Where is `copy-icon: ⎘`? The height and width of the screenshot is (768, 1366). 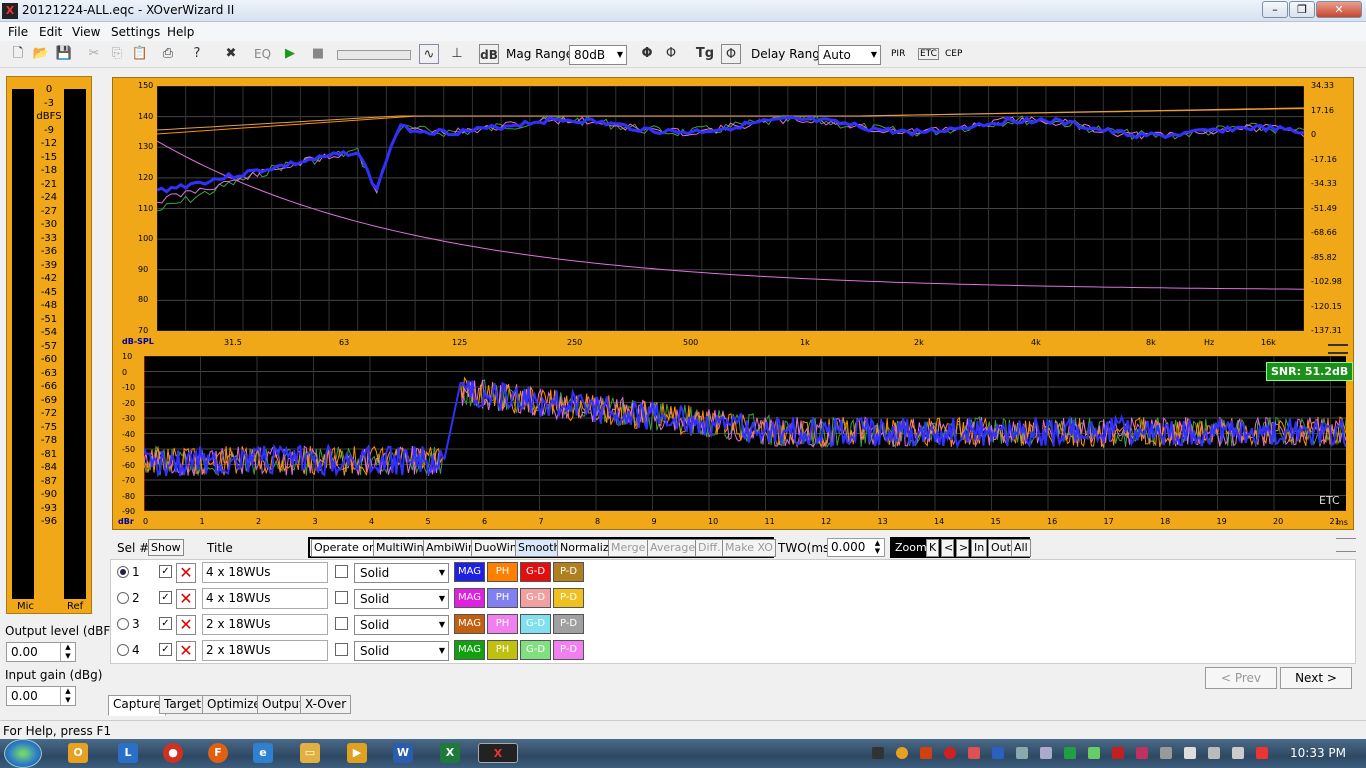 copy-icon: ⎘ is located at coordinates (117, 54).